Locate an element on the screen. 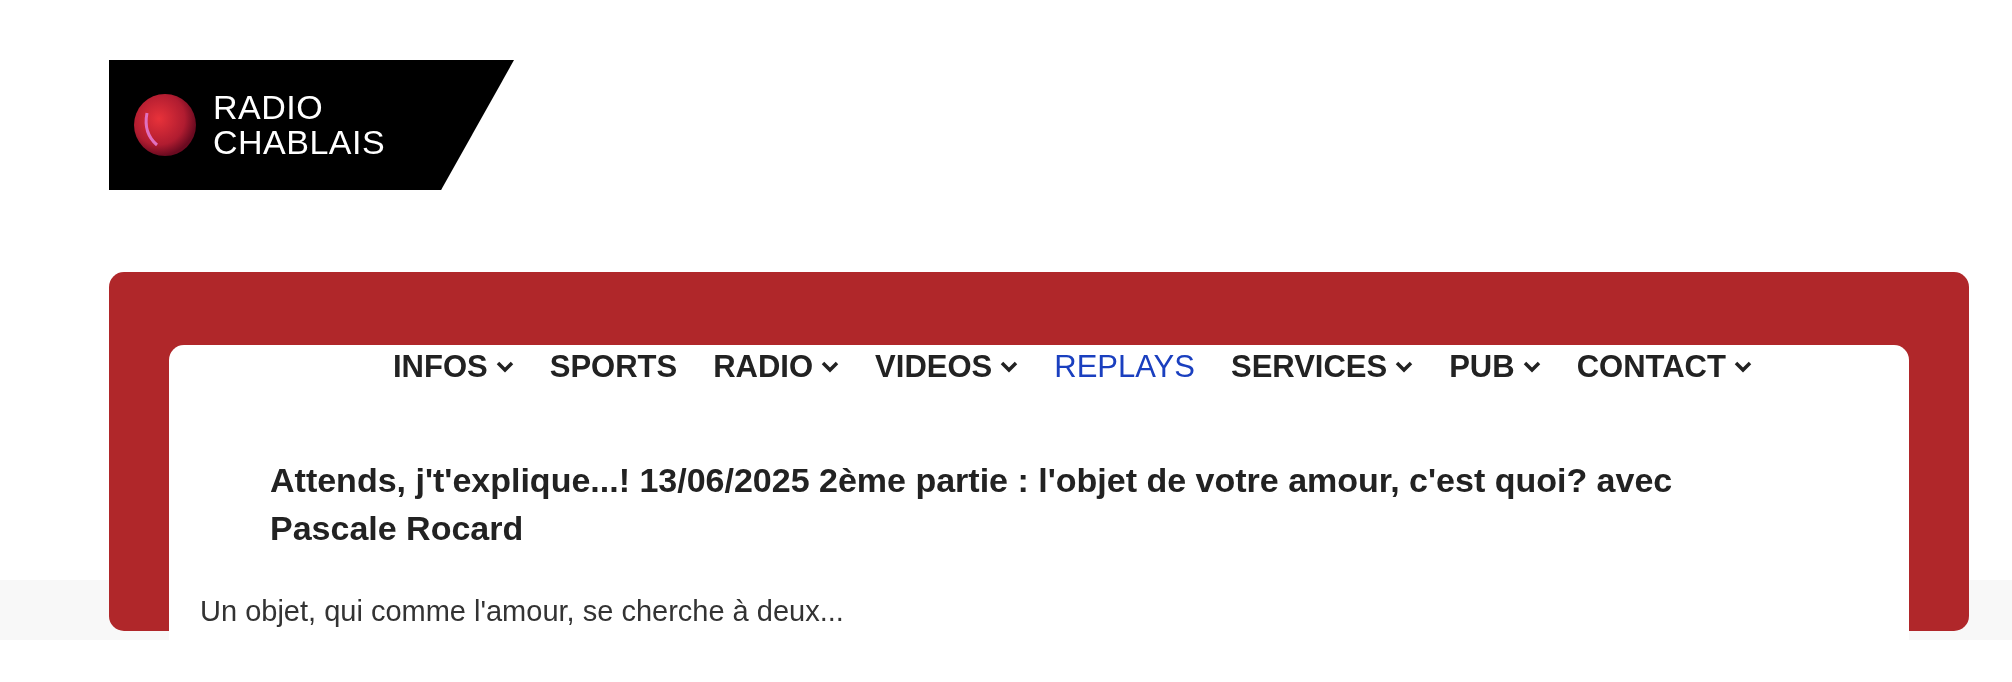 This screenshot has width=2012, height=682. logo-text: RADIO is located at coordinates (269, 107).